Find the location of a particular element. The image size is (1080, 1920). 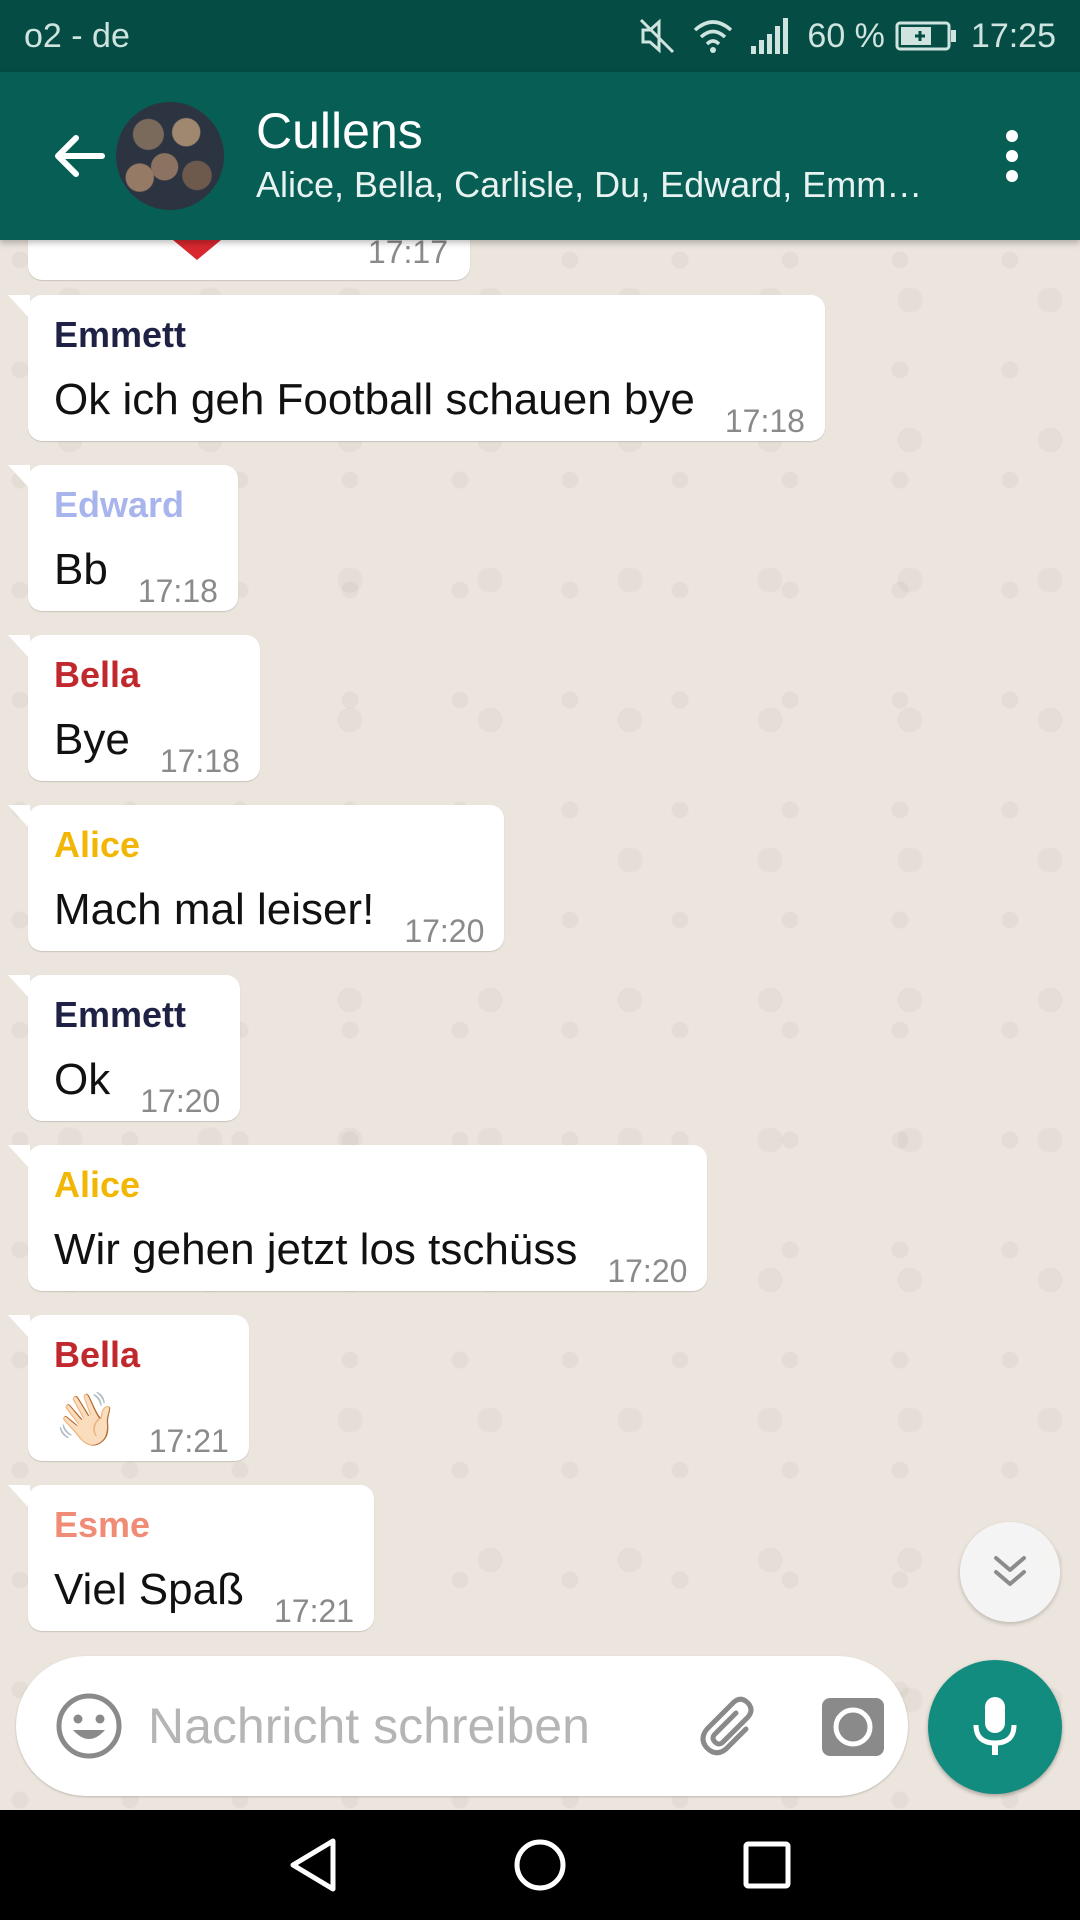

nav-recents-button is located at coordinates (767, 1865).